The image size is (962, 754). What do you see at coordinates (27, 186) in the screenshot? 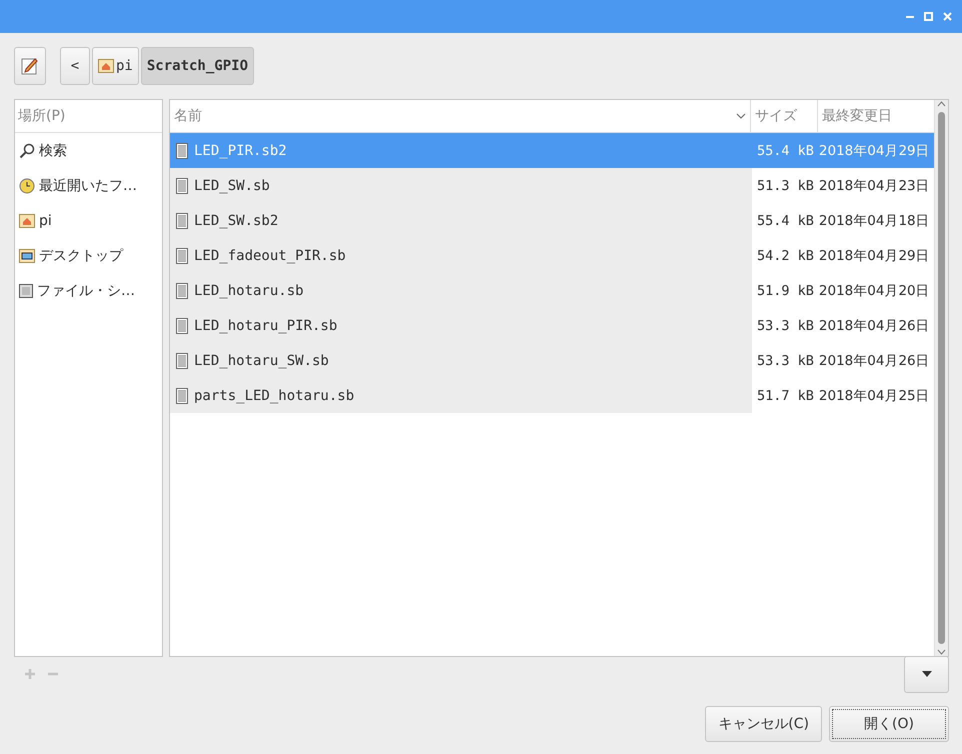
I see `clock-icon` at bounding box center [27, 186].